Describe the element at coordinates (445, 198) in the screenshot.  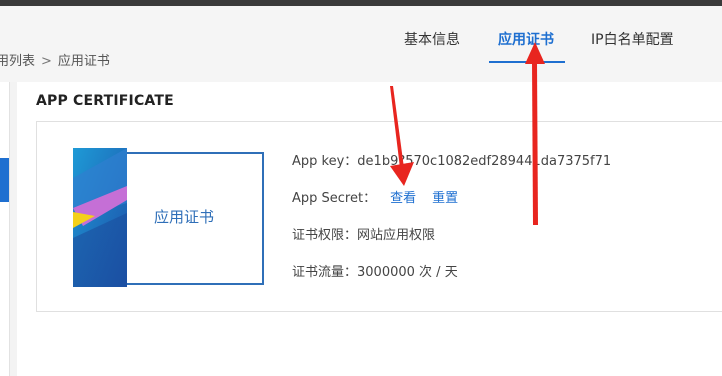
I see `reset-secret-button: 重置` at that location.